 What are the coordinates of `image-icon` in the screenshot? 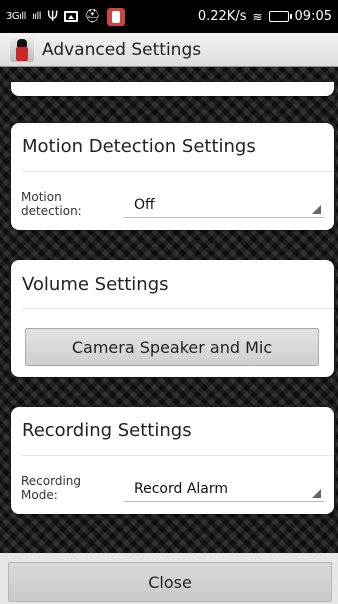 It's located at (71, 16).